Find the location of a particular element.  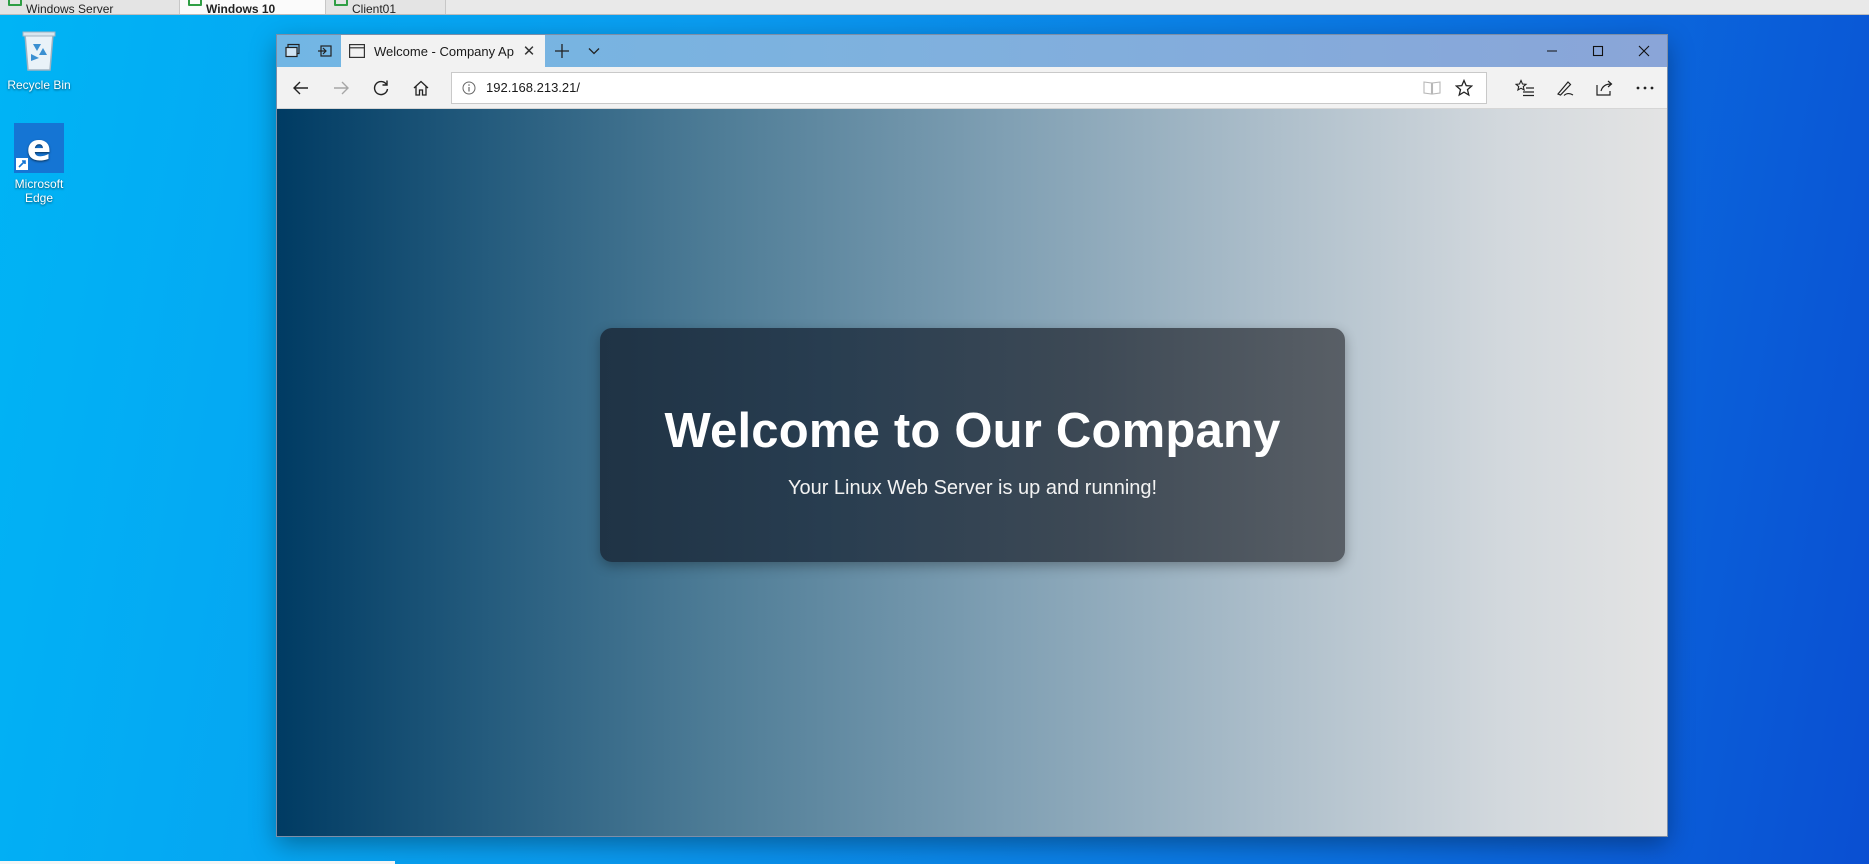

browser-titlebar: Welcome - Company Ap ✕ is located at coordinates (972, 51).